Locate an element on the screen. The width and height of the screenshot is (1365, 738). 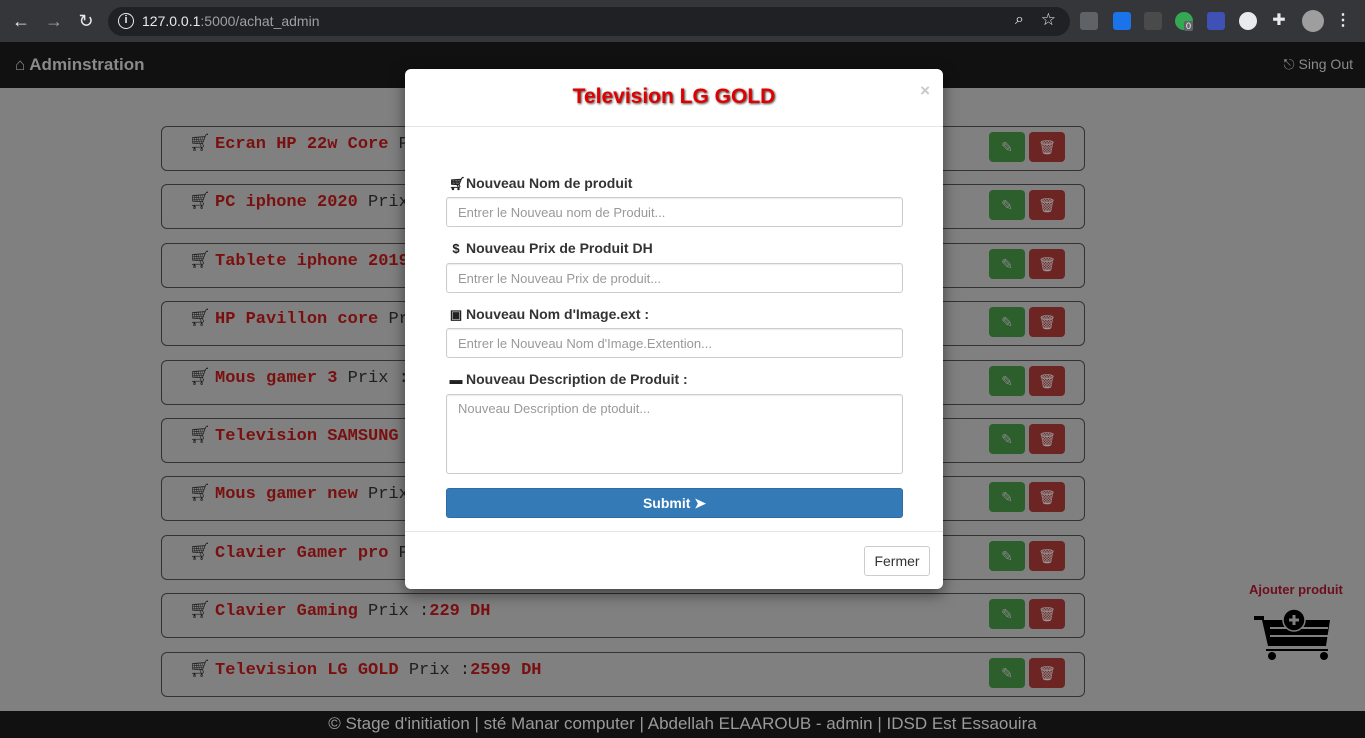
product-price-input is located at coordinates (674, 278).